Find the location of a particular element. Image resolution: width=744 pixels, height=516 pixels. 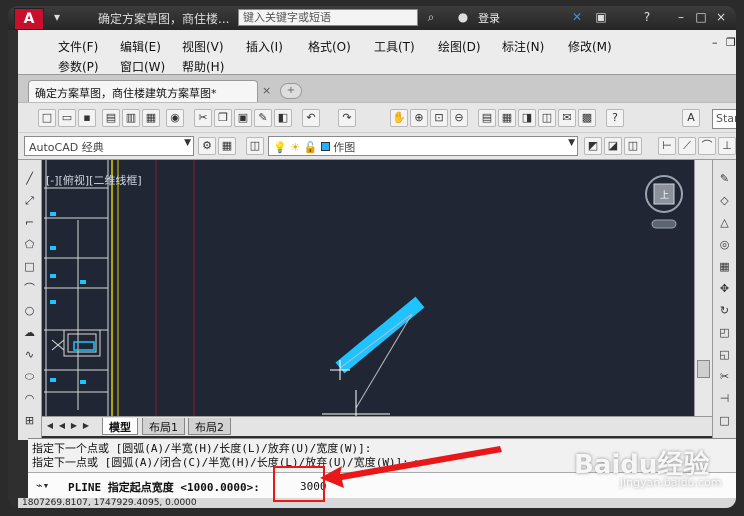

menu-minimize: – is located at coordinates (715, 42).